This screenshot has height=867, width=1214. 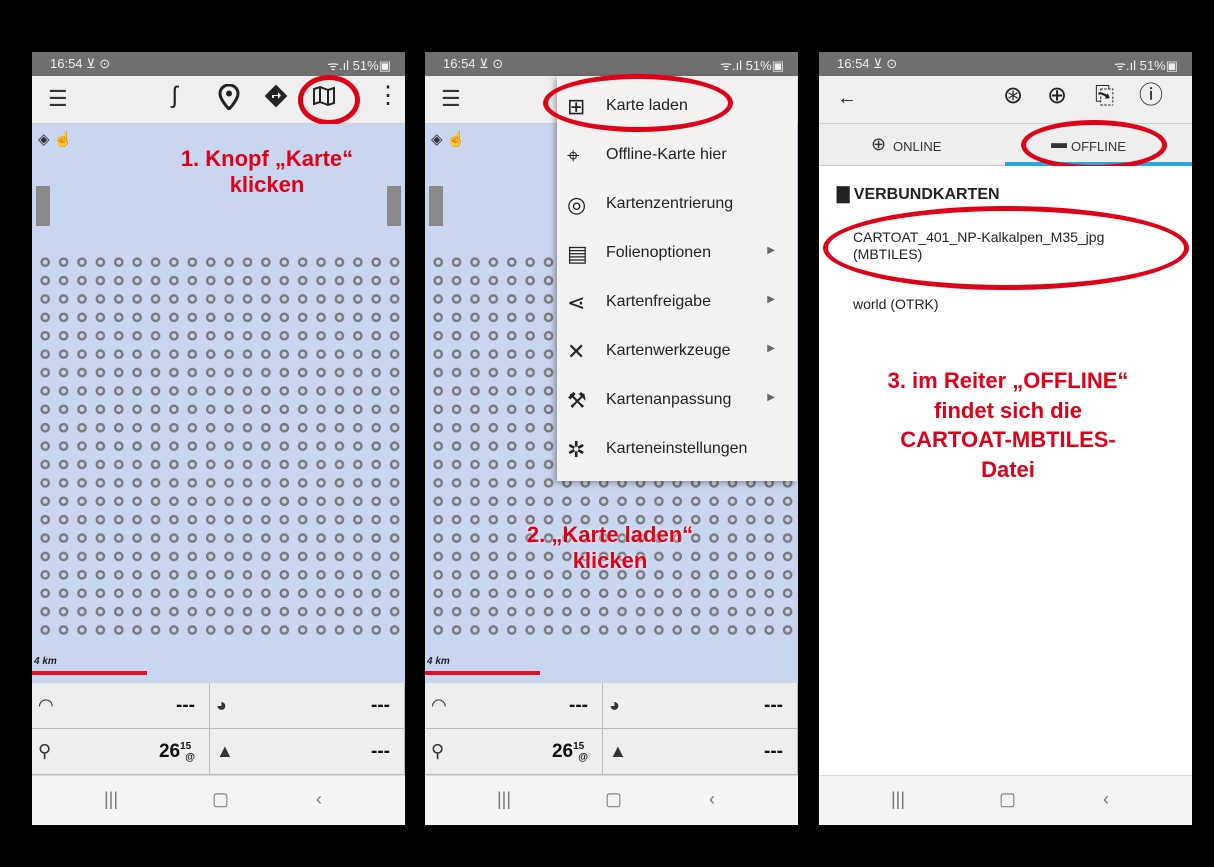 What do you see at coordinates (1151, 96) in the screenshot?
I see `help-icon: ⓘ` at bounding box center [1151, 96].